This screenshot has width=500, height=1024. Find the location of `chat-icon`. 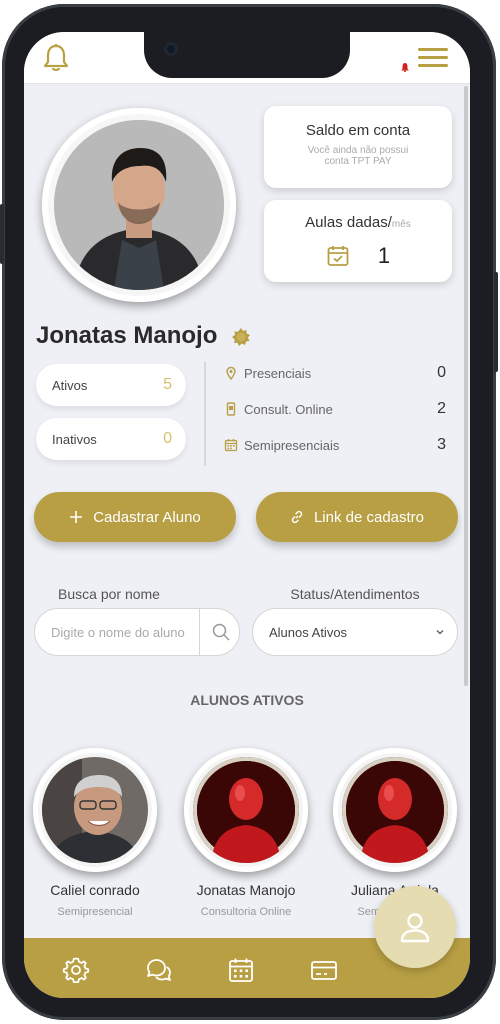

chat-icon is located at coordinates (158, 970).